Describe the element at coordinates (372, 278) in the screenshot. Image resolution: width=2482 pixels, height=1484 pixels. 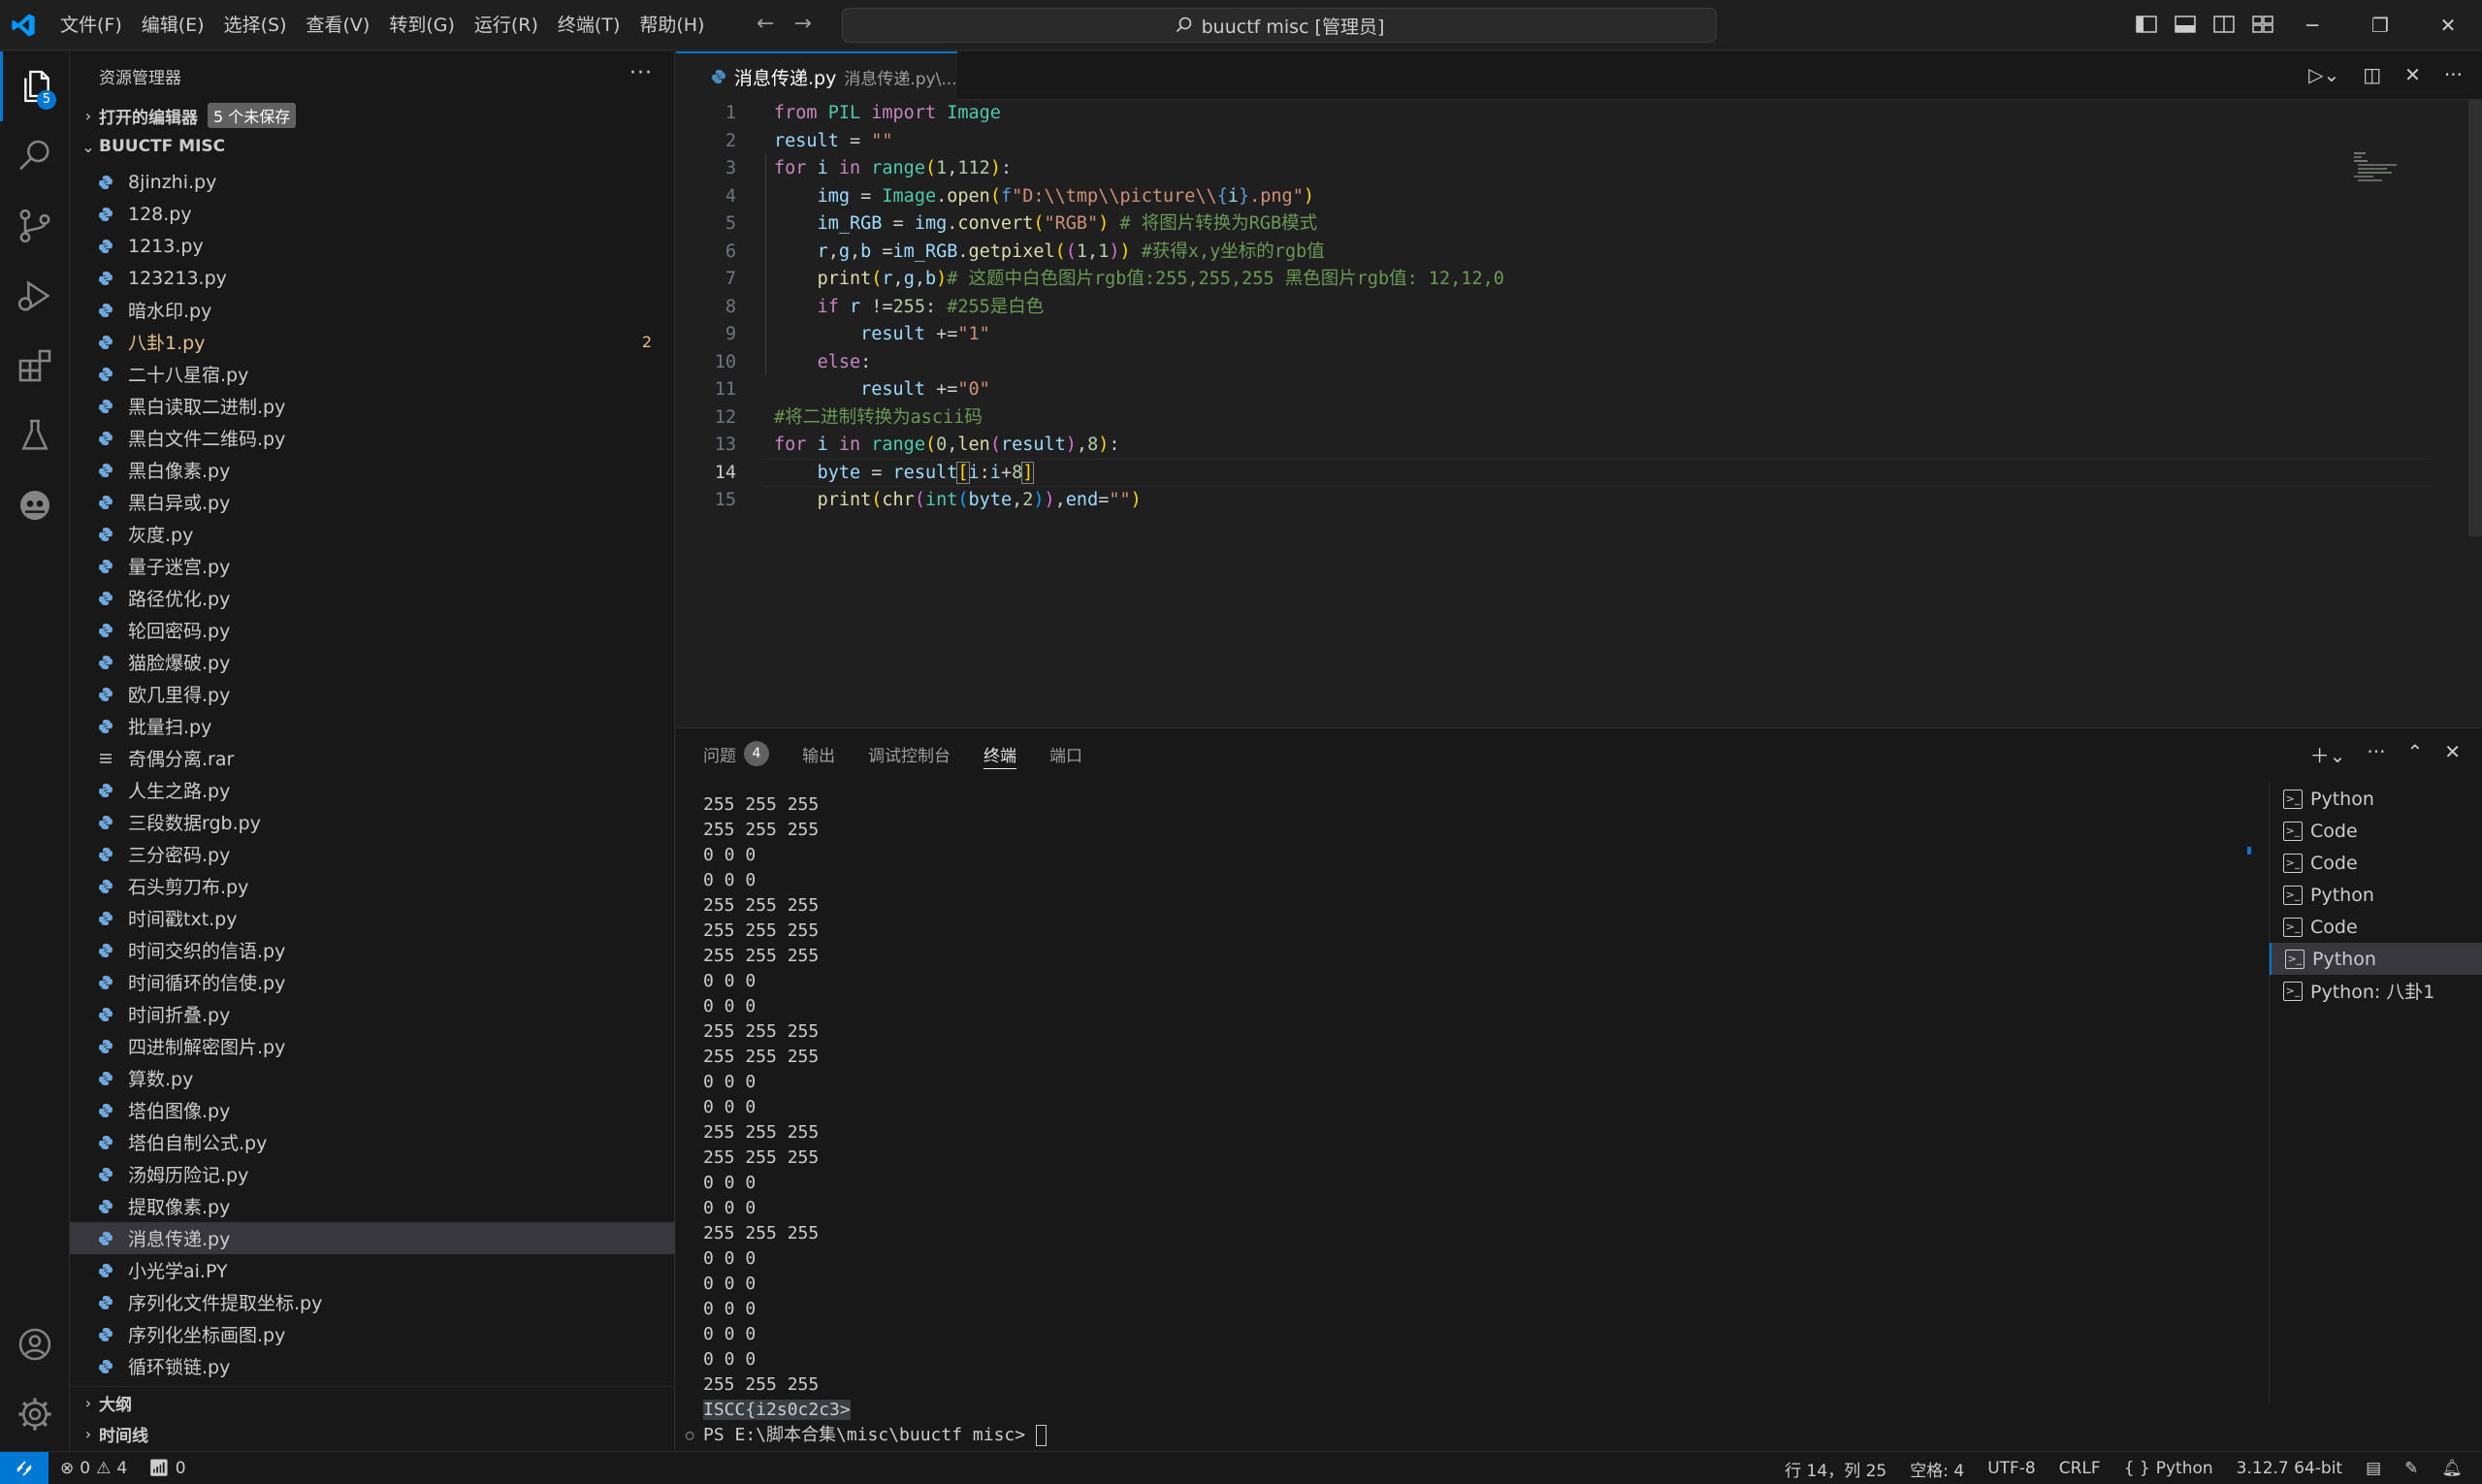
I see `file-item: 123213.py` at that location.